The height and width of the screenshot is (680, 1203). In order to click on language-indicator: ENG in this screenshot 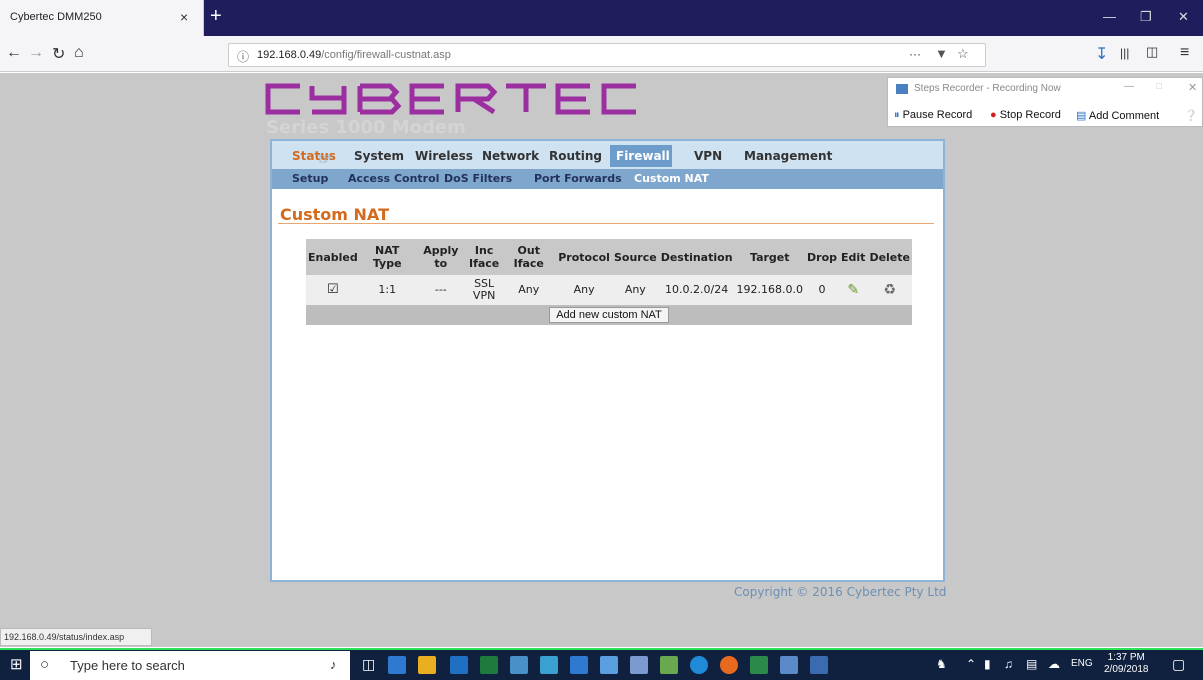, I will do `click(1082, 663)`.